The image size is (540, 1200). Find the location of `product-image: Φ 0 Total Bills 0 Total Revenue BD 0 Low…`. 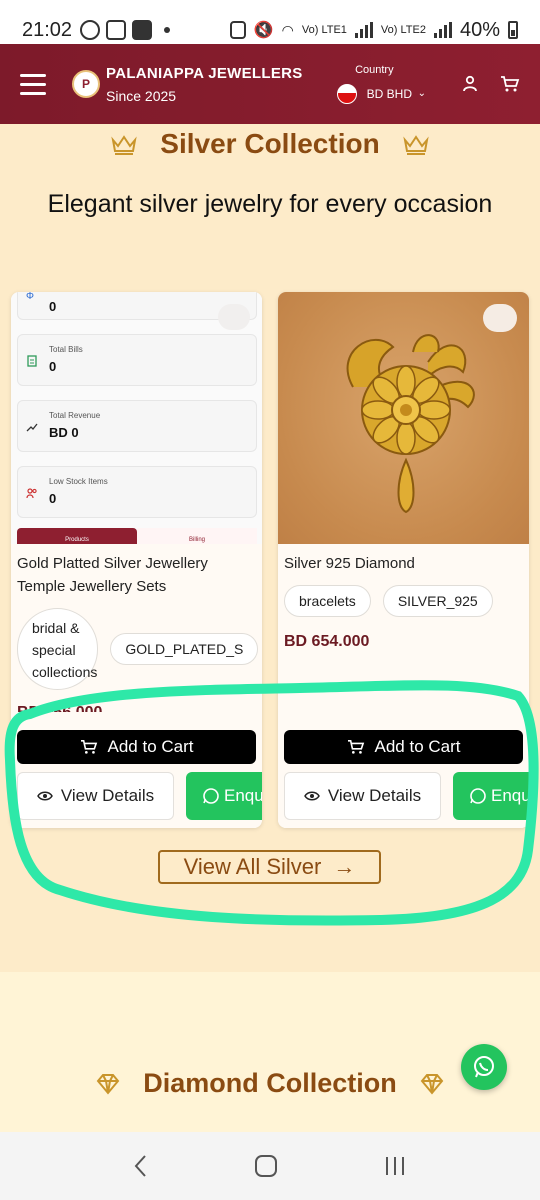

product-image: Φ 0 Total Bills 0 Total Revenue BD 0 Low… is located at coordinates (136, 418).